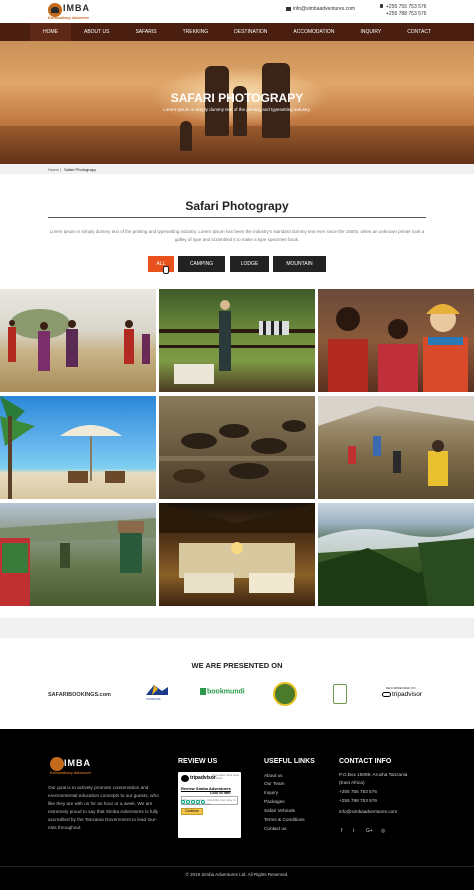 The height and width of the screenshot is (890, 474). Describe the element at coordinates (237, 665) in the screenshot. I see `partners-heading: WE ARE PRESENTED ON` at that location.